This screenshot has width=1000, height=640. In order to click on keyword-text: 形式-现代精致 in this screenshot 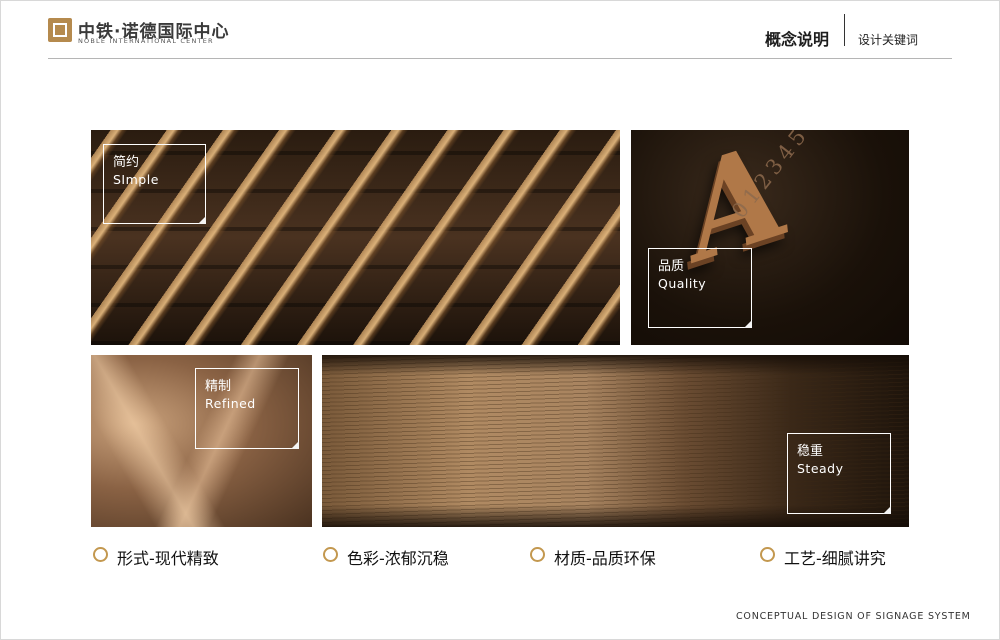, I will do `click(168, 558)`.